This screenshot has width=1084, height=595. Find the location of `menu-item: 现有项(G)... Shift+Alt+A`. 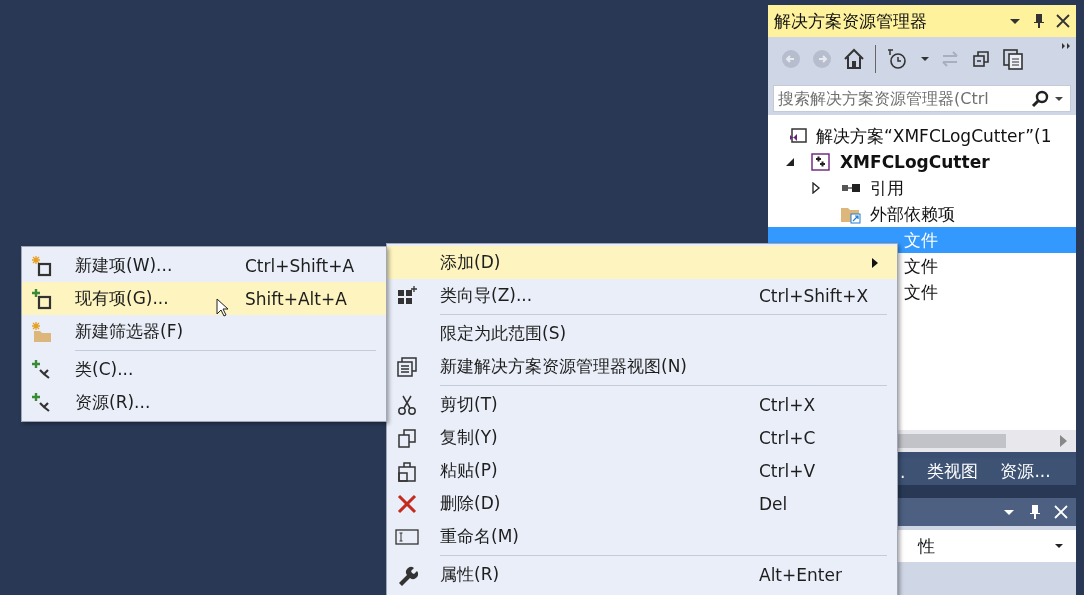

menu-item: 现有项(G)... Shift+Alt+A is located at coordinates (204, 298).